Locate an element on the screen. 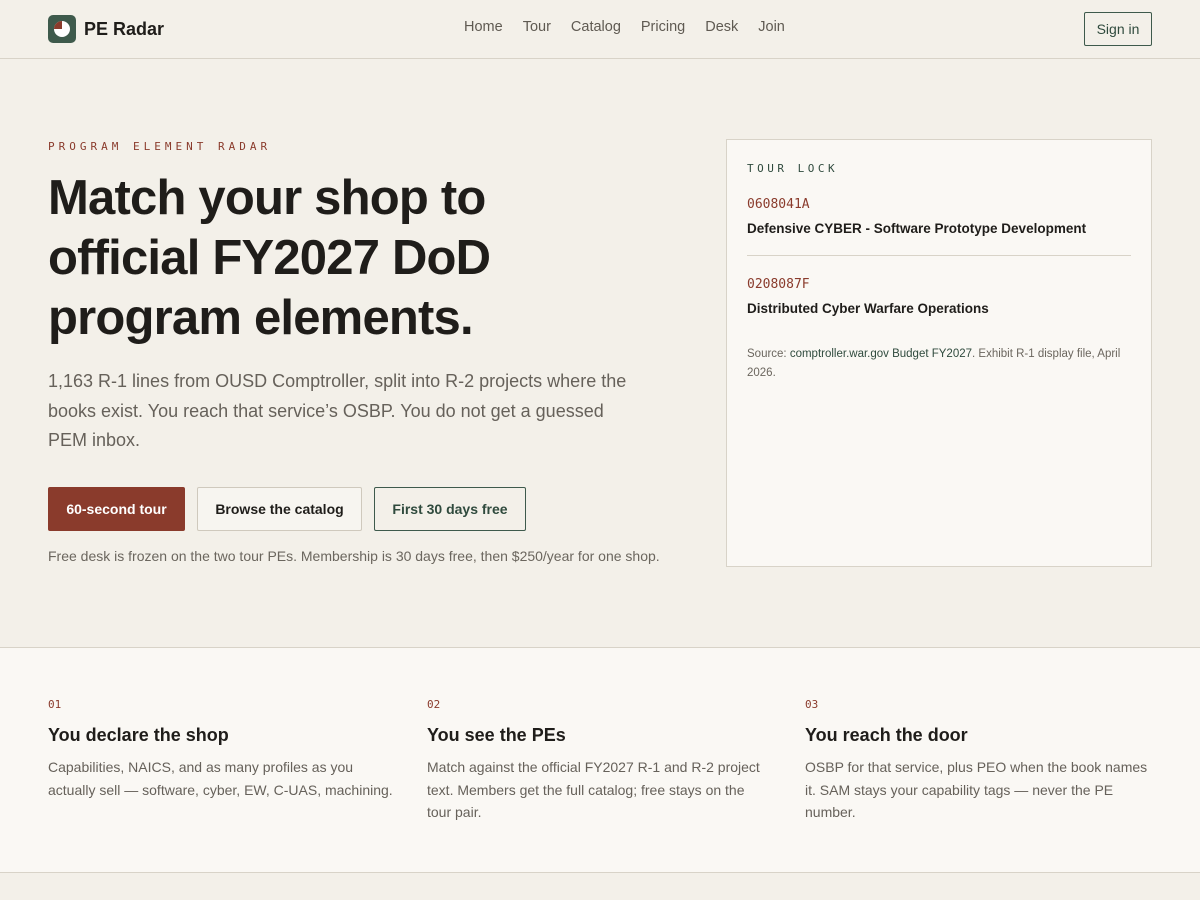  pe-code: 0608041A is located at coordinates (778, 204).